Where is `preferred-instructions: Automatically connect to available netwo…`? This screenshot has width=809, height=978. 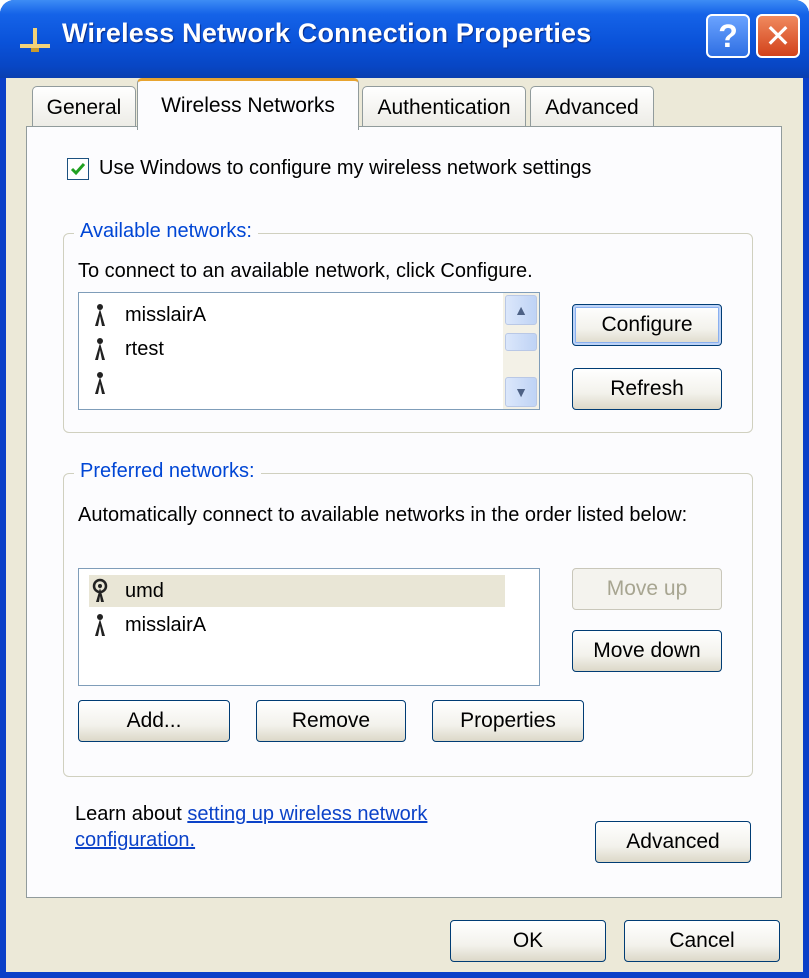 preferred-instructions: Automatically connect to available netwo… is located at coordinates (383, 515).